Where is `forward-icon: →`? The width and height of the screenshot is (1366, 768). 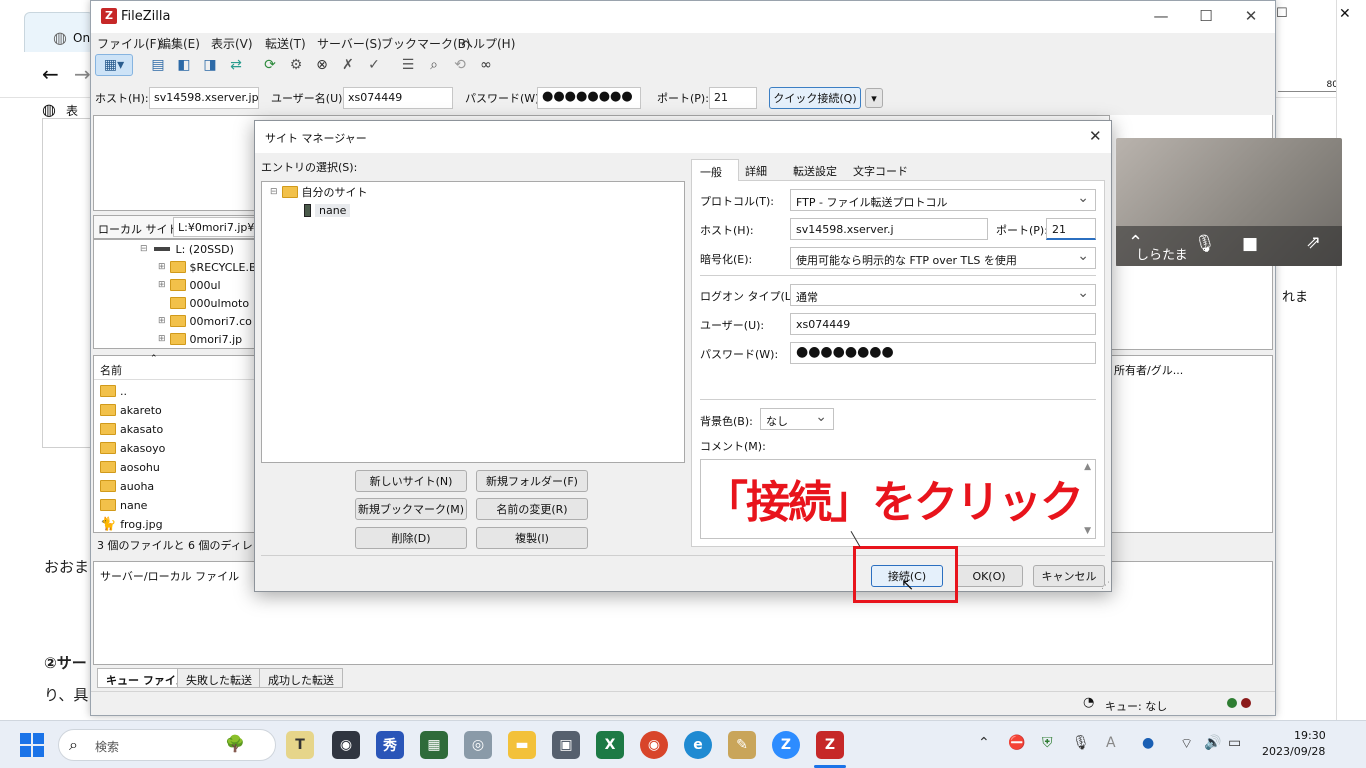
forward-icon: → is located at coordinates (82, 74).